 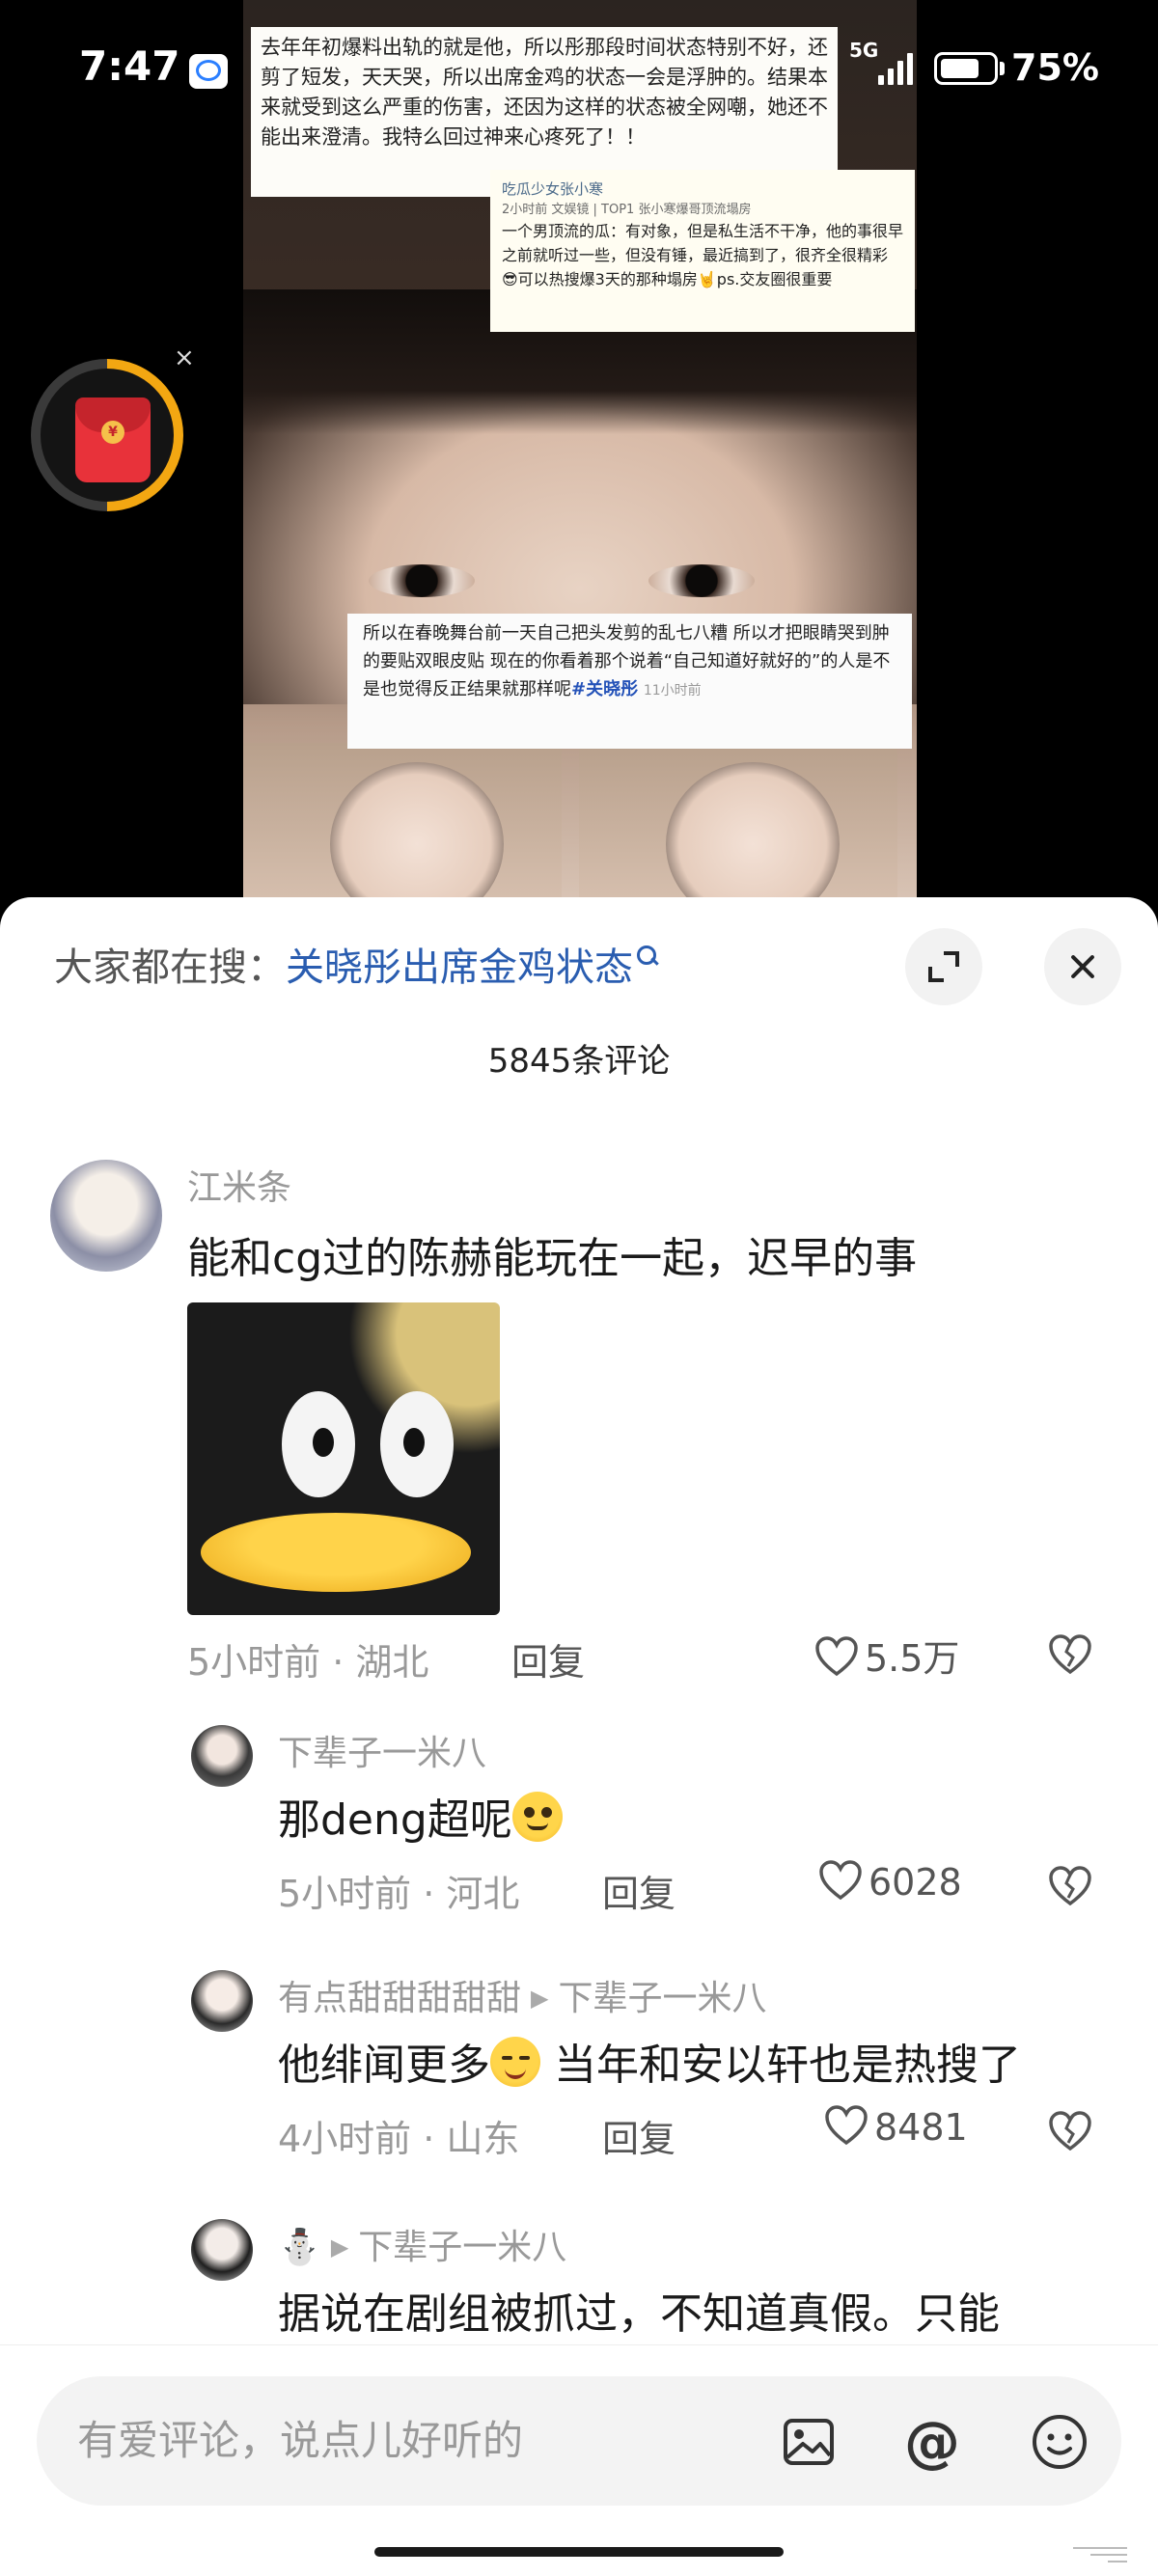 I want to click on like-count: 6028, so click(x=915, y=1883).